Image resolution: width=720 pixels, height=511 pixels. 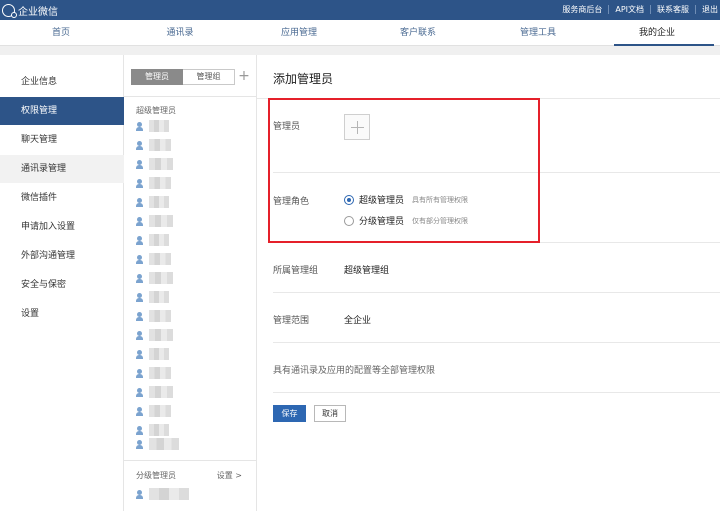 What do you see at coordinates (657, 33) in the screenshot?
I see `tab-my-enterprise: 我的企业` at bounding box center [657, 33].